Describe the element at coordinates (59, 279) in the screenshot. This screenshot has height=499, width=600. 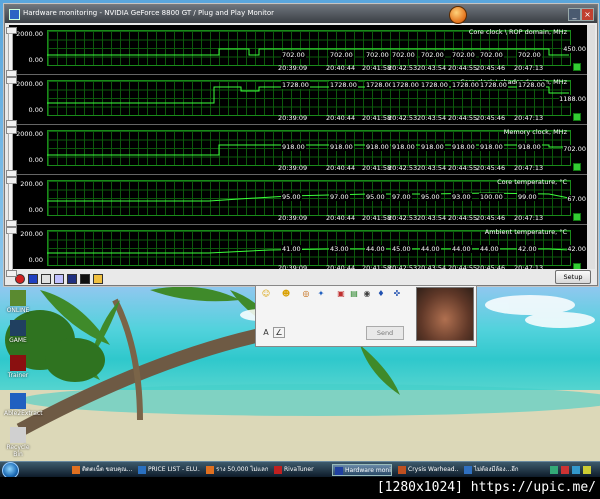
I see `paste-icon` at that location.